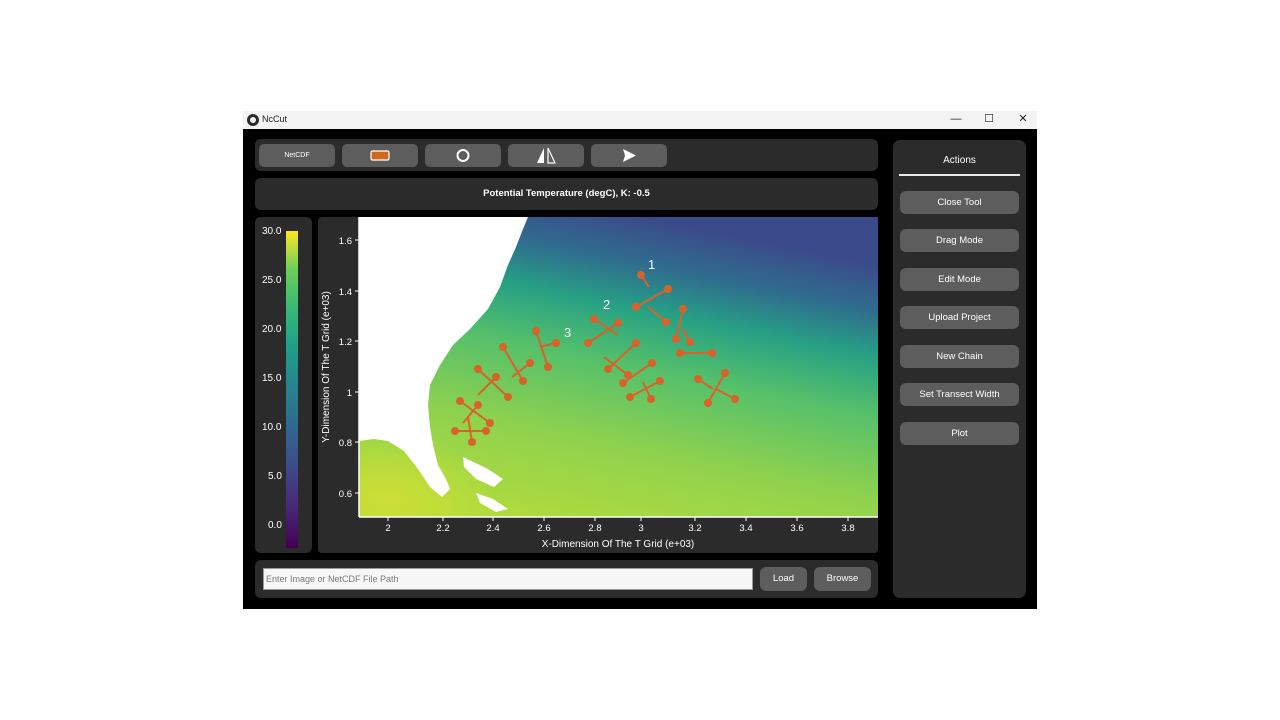 The width and height of the screenshot is (1280, 720). What do you see at coordinates (842, 579) in the screenshot?
I see `browse-button: Browse` at bounding box center [842, 579].